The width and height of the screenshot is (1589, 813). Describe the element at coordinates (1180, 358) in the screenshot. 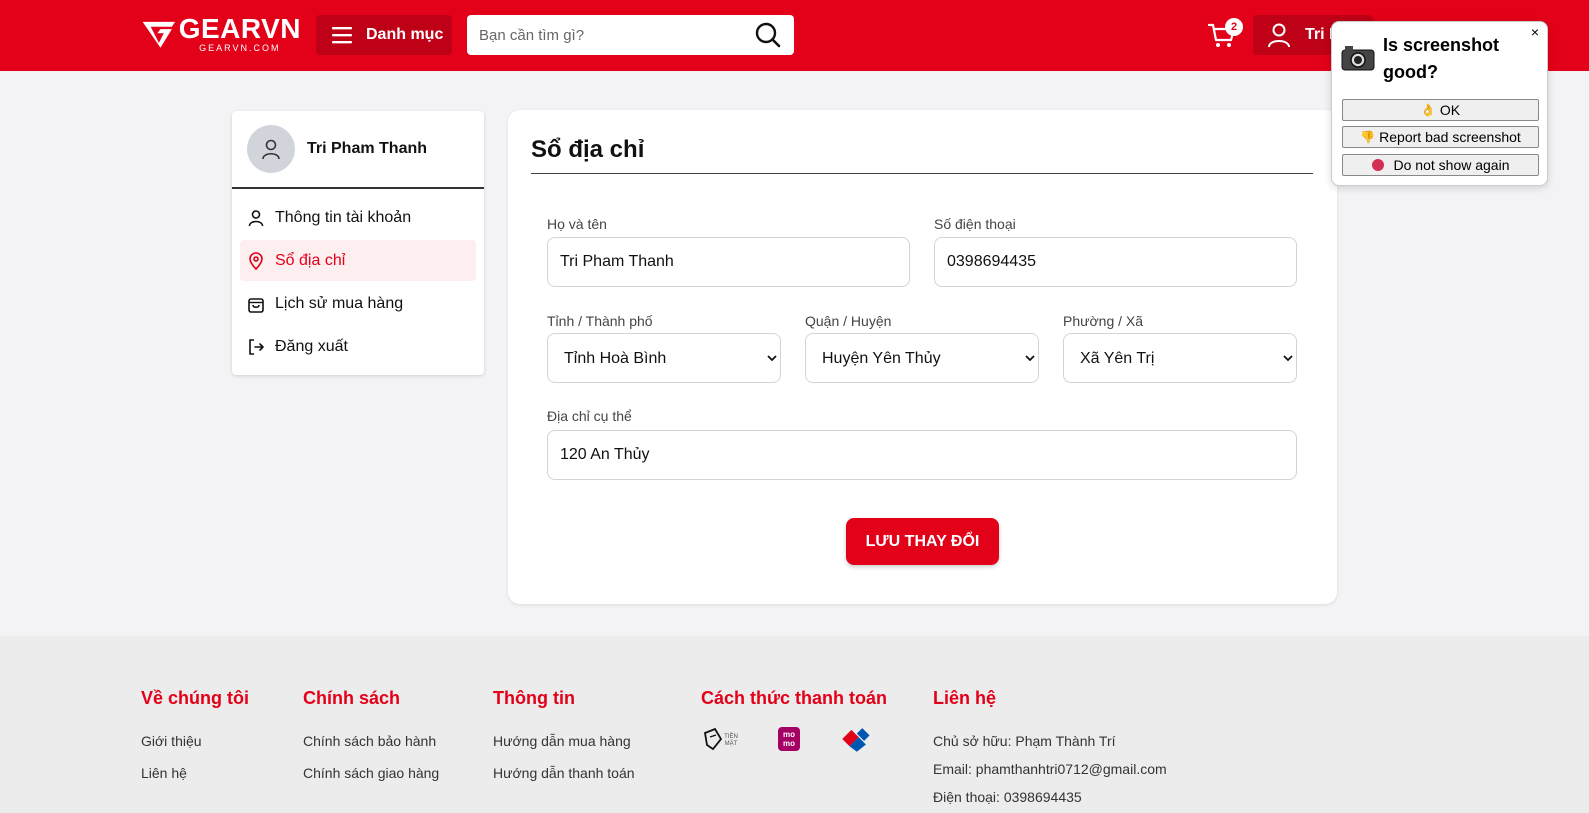

I see `ward-select: Xã Yên Trị` at that location.